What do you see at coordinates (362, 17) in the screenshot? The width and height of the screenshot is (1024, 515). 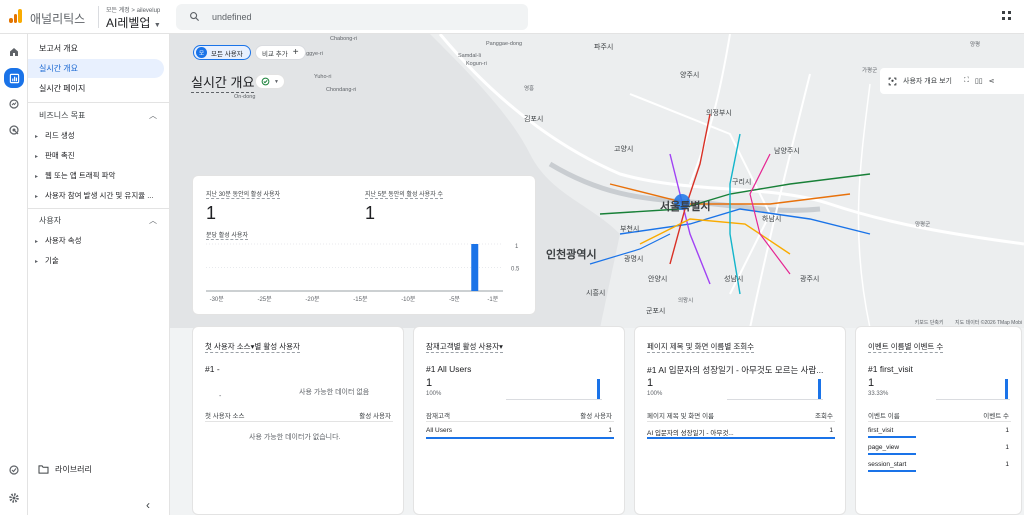 I see `search-input` at bounding box center [362, 17].